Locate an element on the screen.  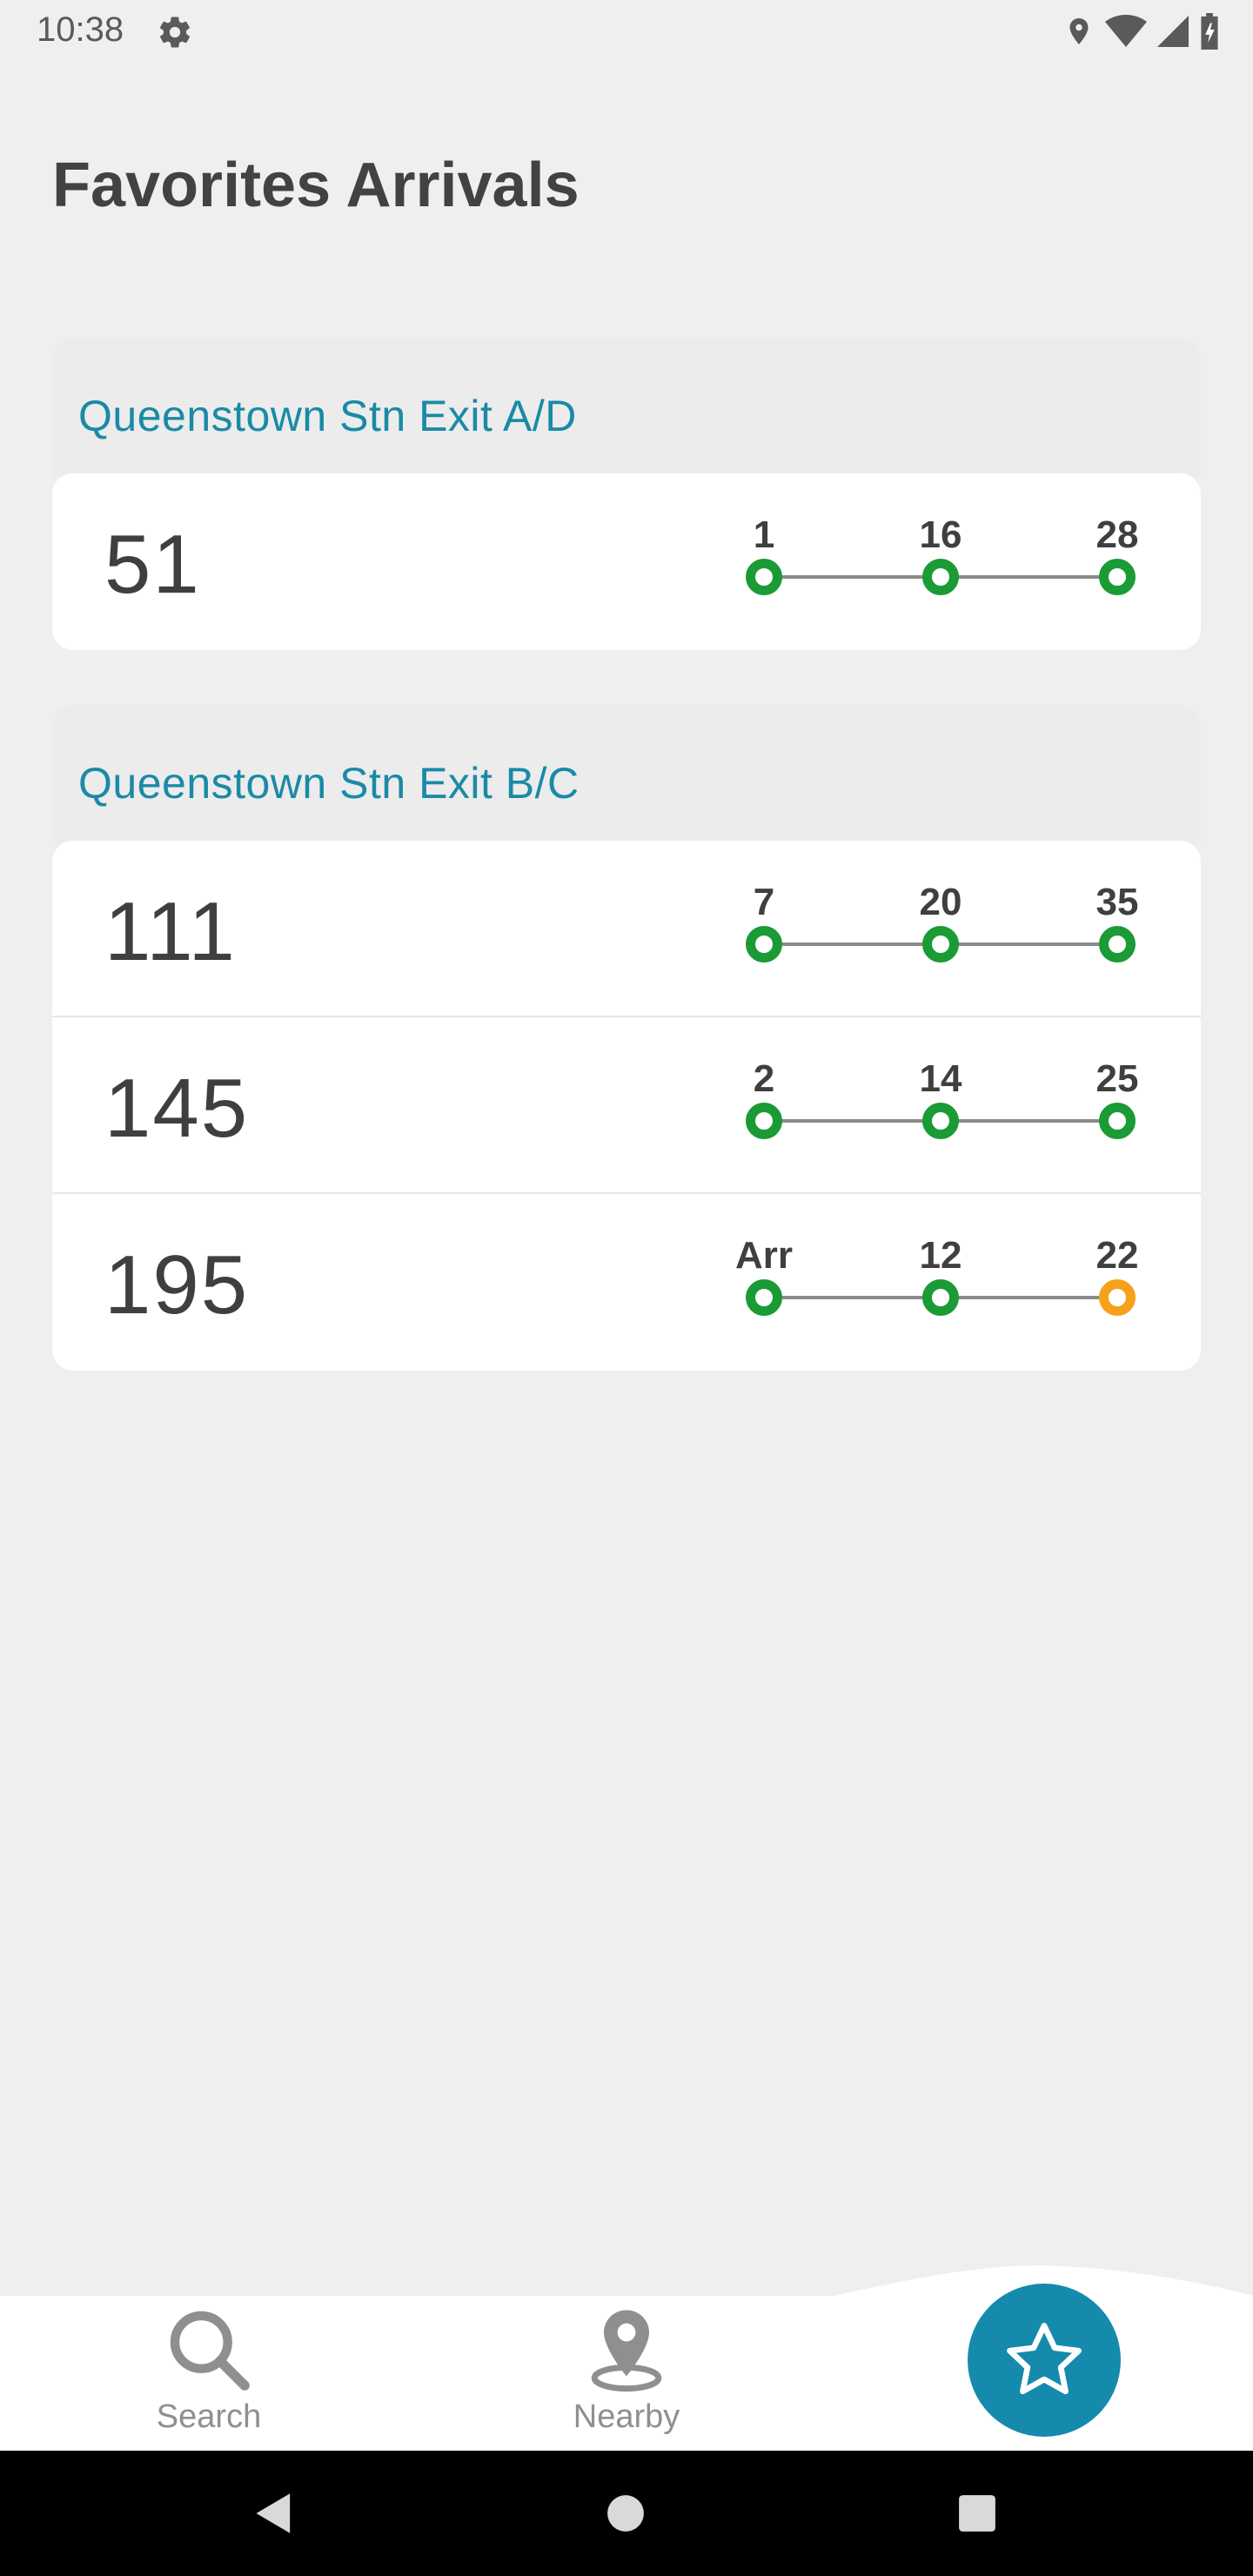
arrival-timeline: 2 14 25 is located at coordinates (626, 1105).